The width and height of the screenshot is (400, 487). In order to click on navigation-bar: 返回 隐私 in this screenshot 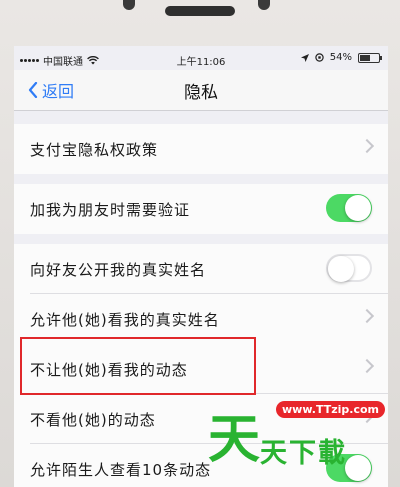, I will do `click(201, 90)`.